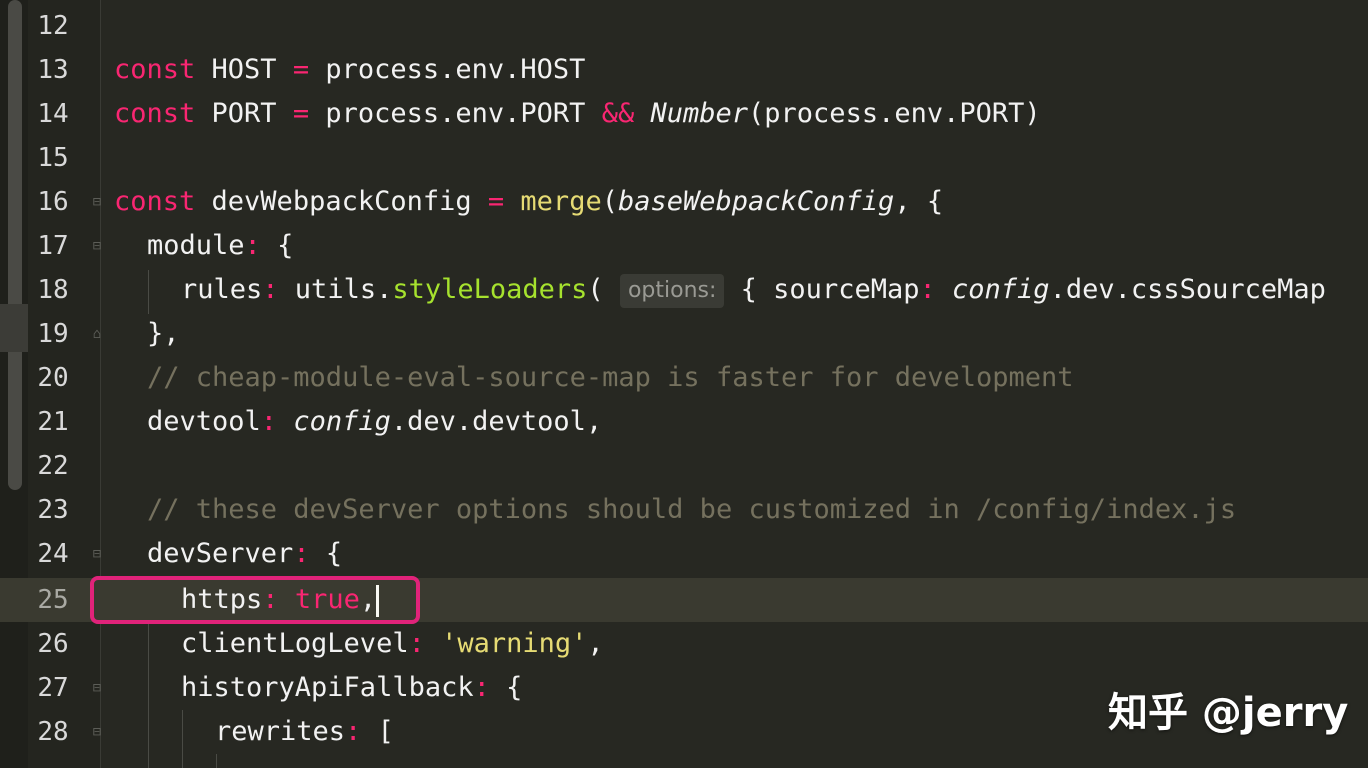  What do you see at coordinates (53, 290) in the screenshot?
I see `line-number: 18` at bounding box center [53, 290].